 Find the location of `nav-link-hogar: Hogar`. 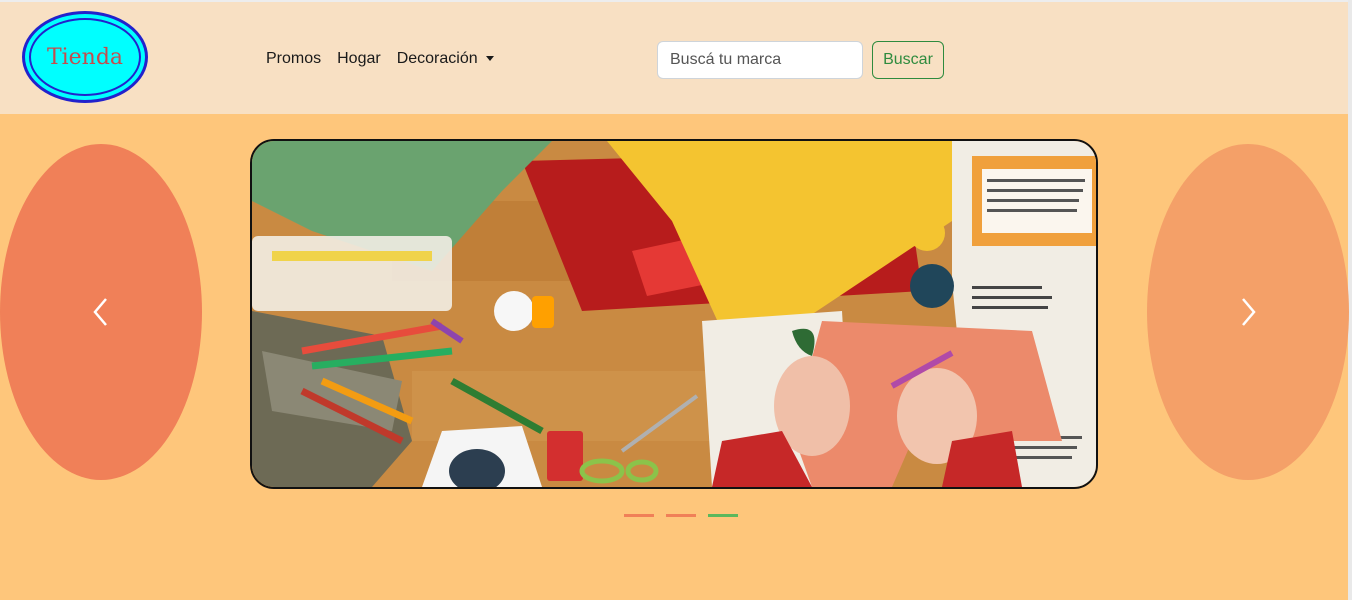

nav-link-hogar: Hogar is located at coordinates (359, 59).